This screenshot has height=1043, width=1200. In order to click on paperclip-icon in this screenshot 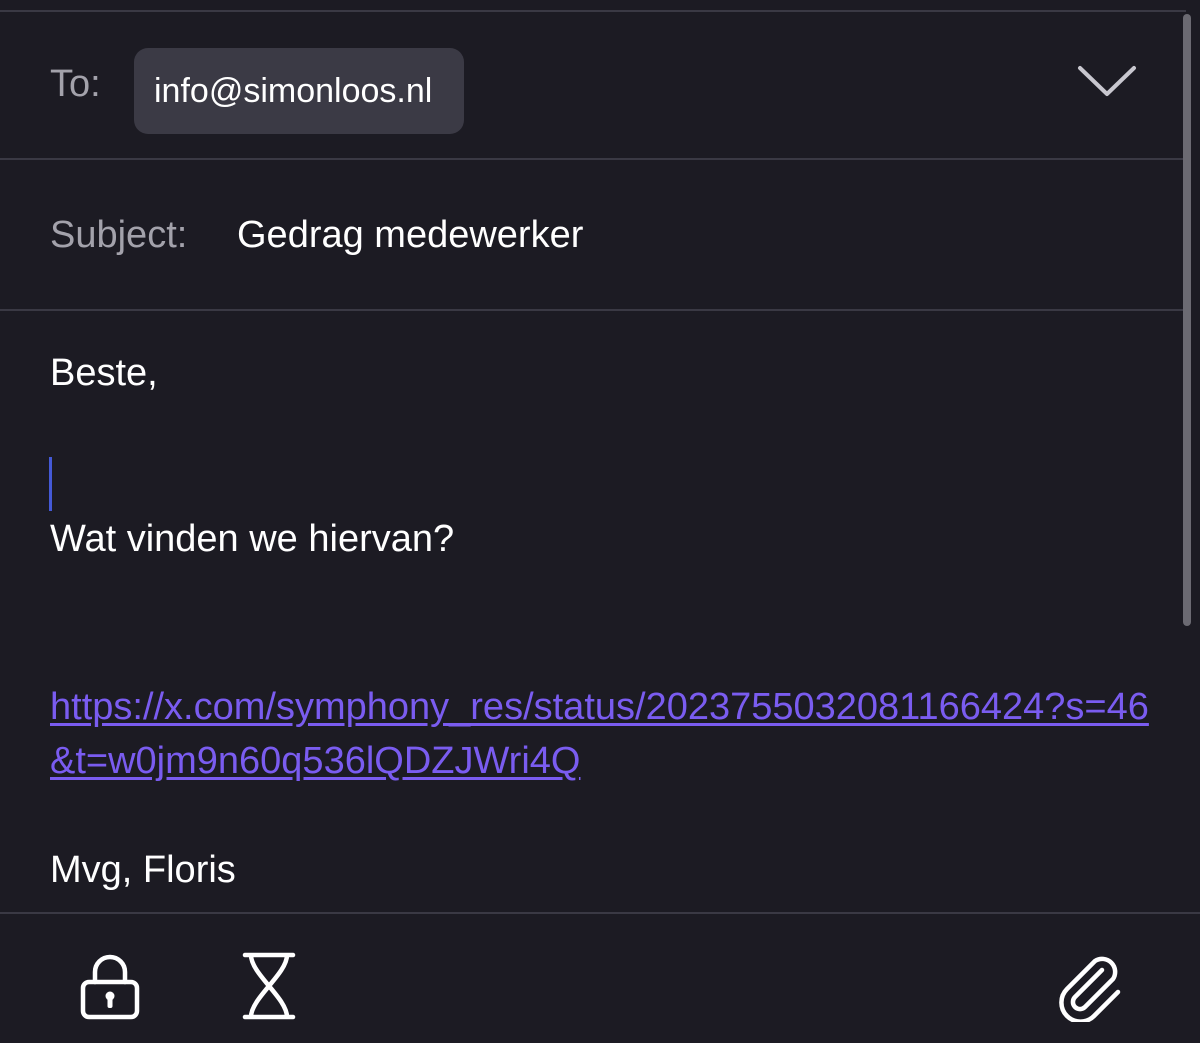, I will do `click(1091, 986)`.